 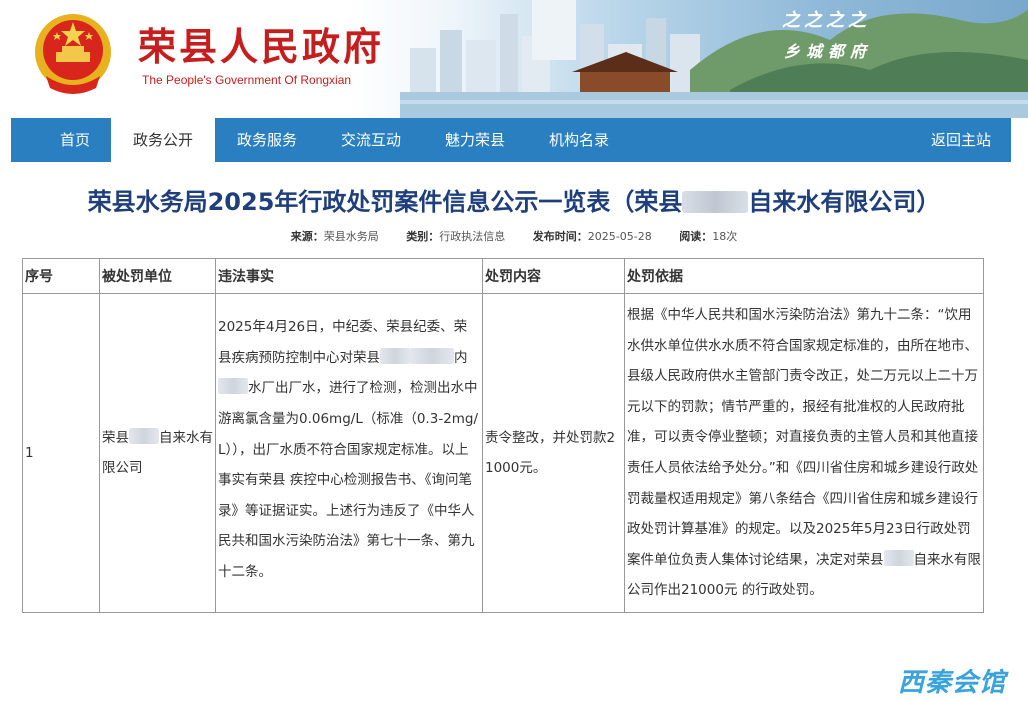 I want to click on article-title-part2: 自来水有限公司）, so click(x=844, y=202).